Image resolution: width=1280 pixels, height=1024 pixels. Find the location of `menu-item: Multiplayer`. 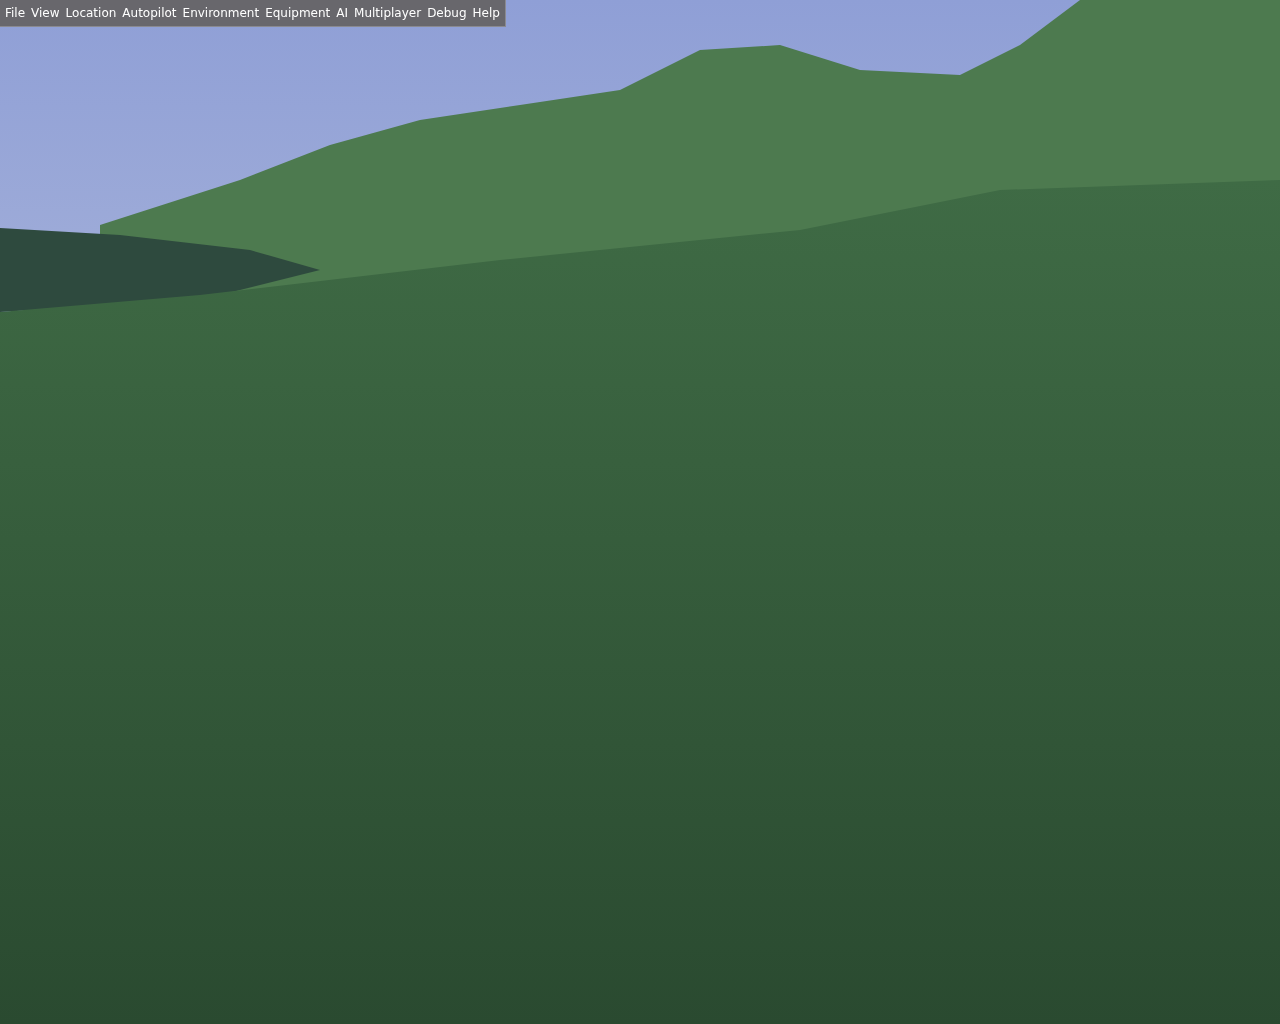

menu-item: Multiplayer is located at coordinates (388, 13).